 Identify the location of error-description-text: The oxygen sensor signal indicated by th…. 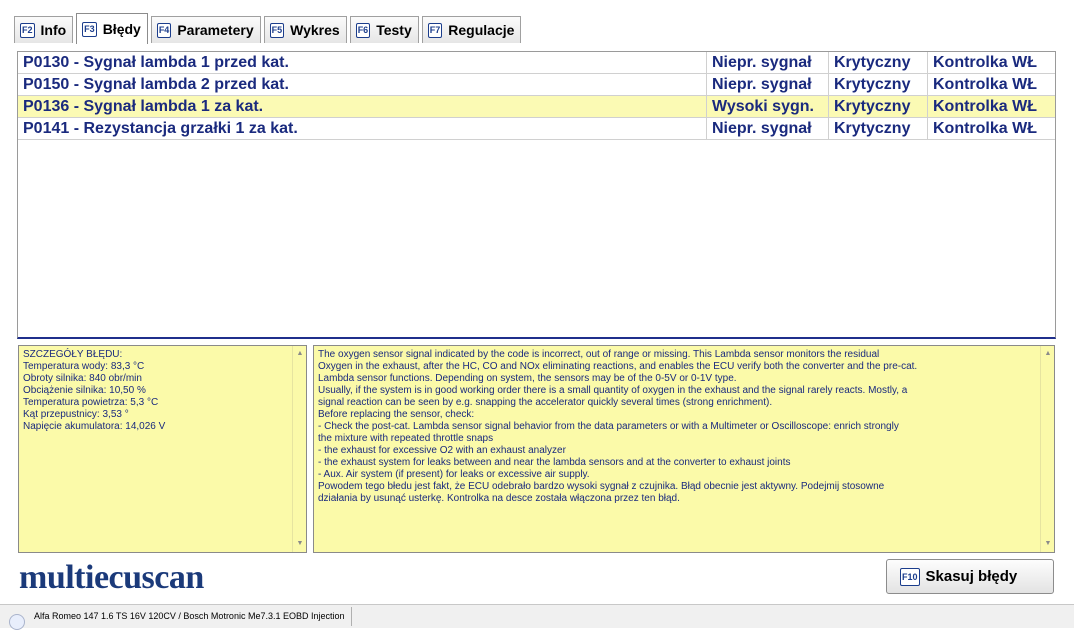
(618, 426).